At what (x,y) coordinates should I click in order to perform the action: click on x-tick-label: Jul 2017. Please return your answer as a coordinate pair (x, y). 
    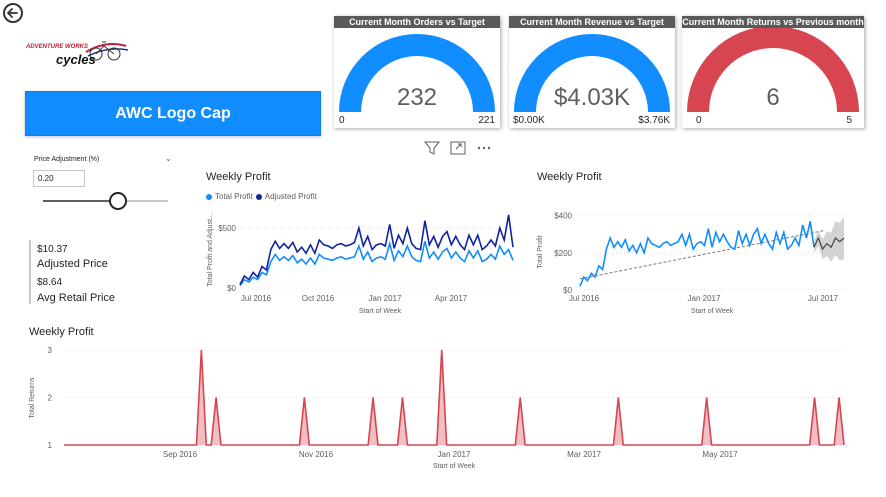
    Looking at the image, I should click on (823, 298).